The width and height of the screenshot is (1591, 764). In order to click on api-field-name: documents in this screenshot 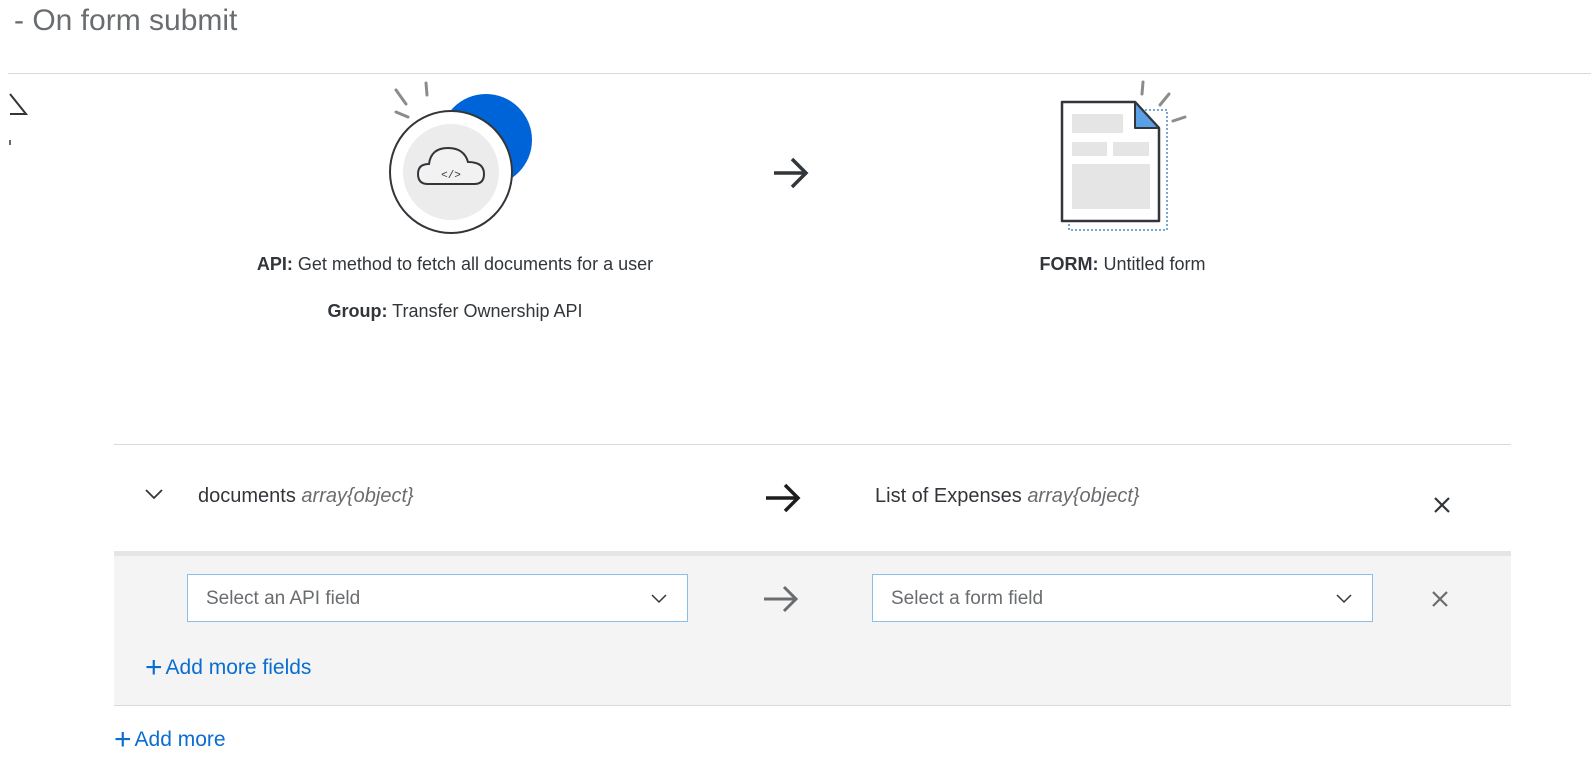, I will do `click(247, 496)`.